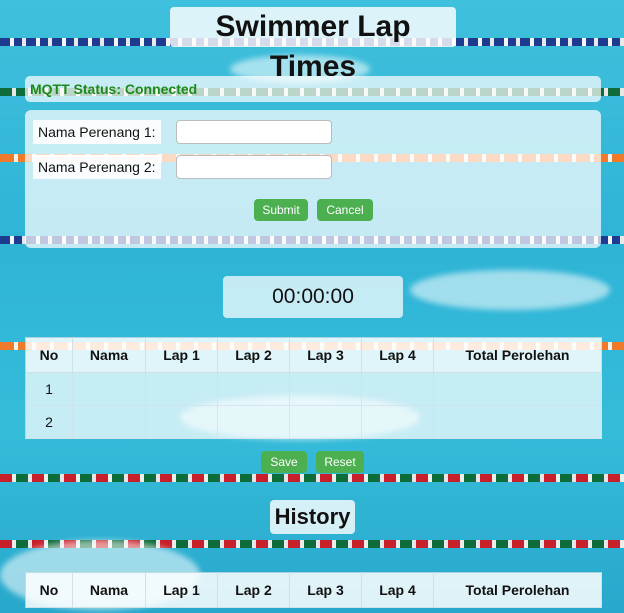 This screenshot has width=624, height=613. I want to click on table-row: 1, so click(313, 389).